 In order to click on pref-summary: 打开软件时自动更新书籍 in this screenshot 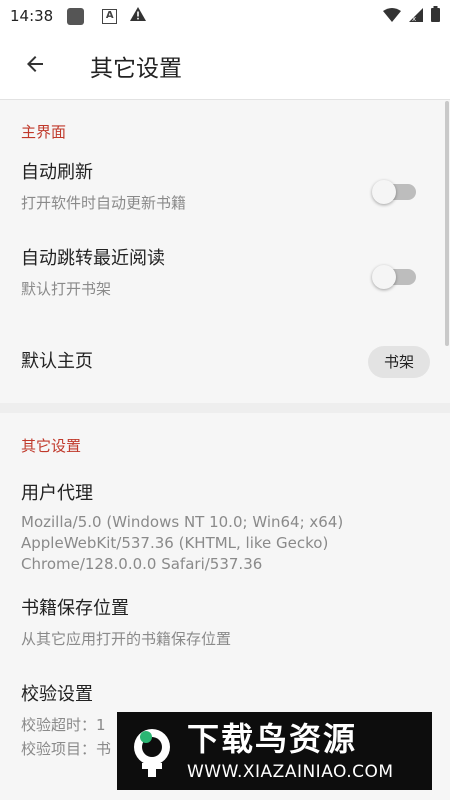, I will do `click(104, 203)`.